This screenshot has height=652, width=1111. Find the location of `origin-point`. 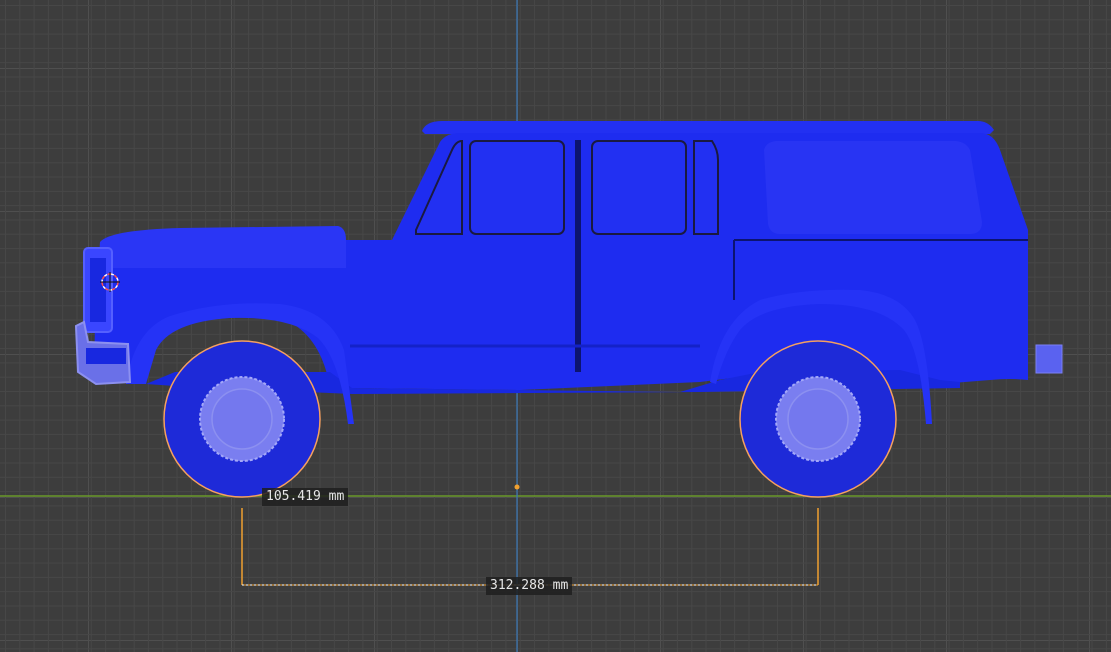

origin-point is located at coordinates (517, 487).